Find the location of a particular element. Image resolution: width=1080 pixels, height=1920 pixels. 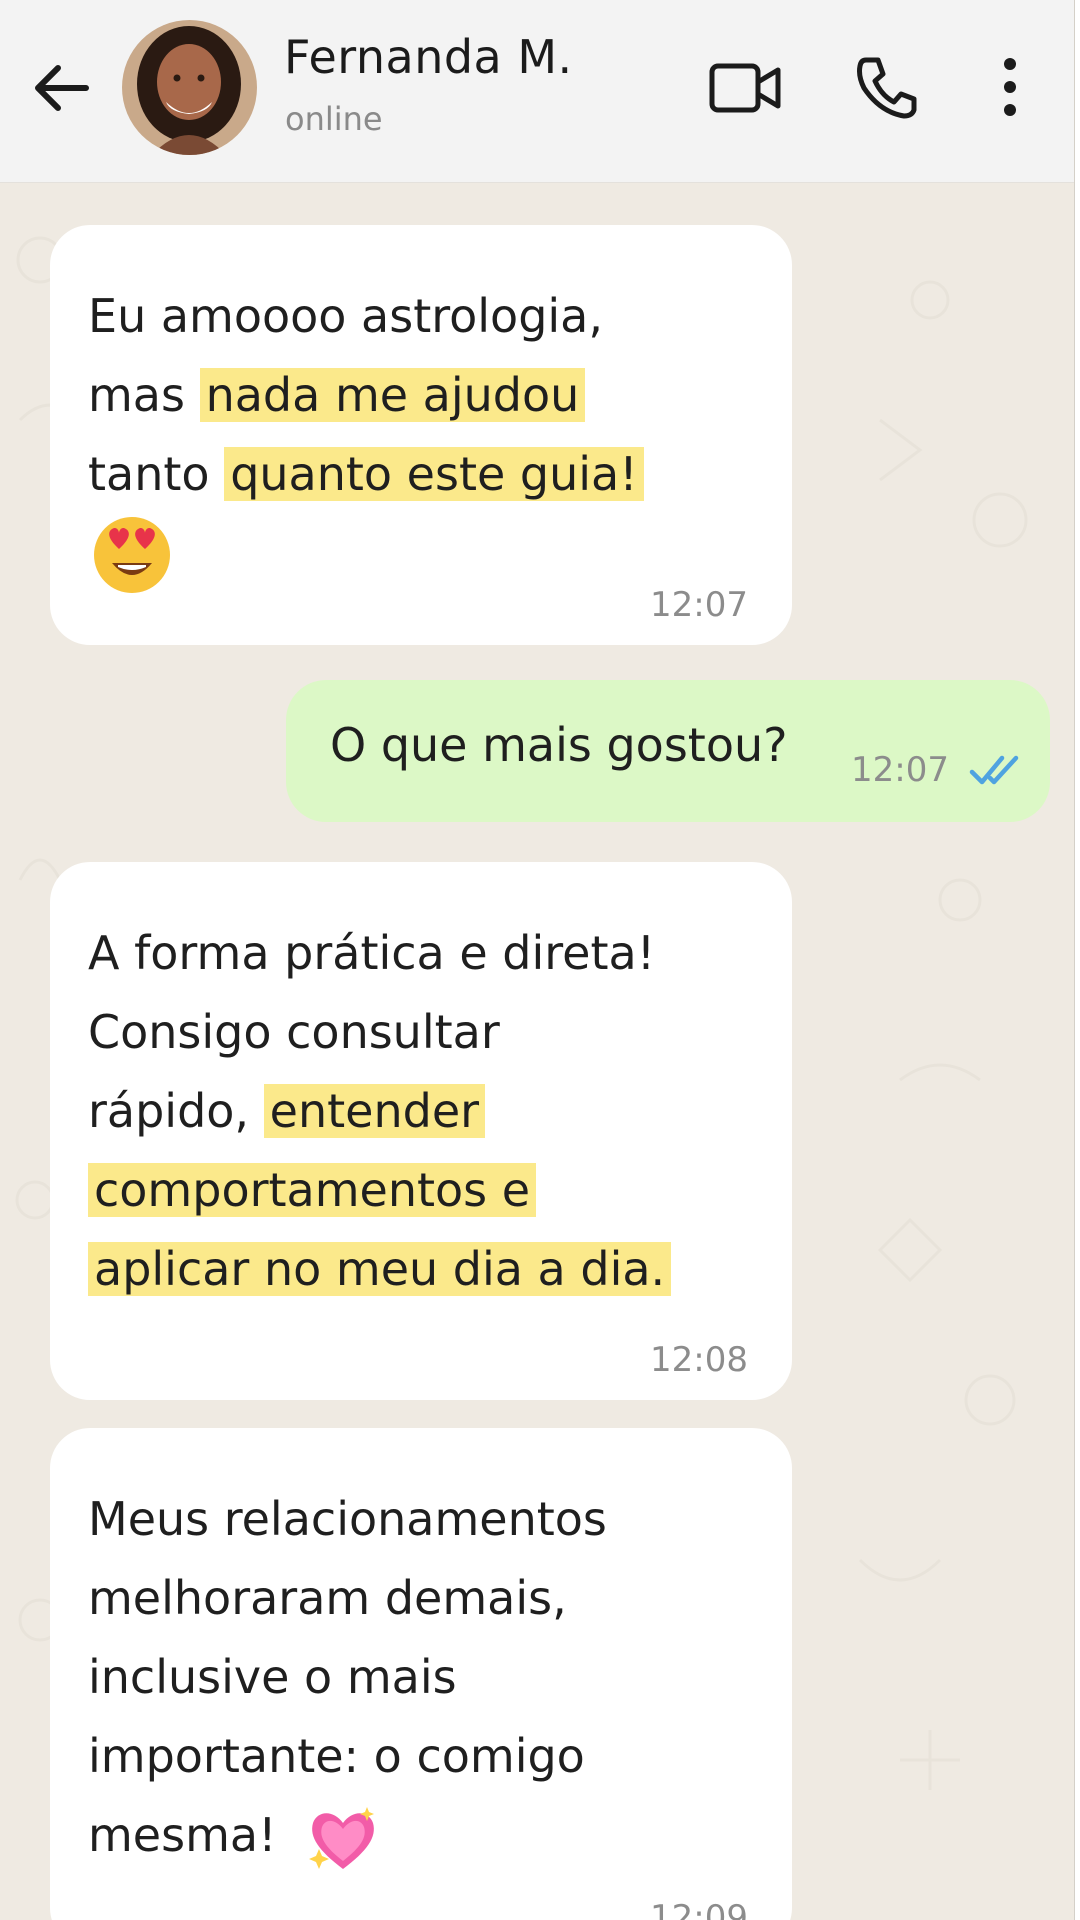

message-text: O que mais gostou? is located at coordinates (559, 745).